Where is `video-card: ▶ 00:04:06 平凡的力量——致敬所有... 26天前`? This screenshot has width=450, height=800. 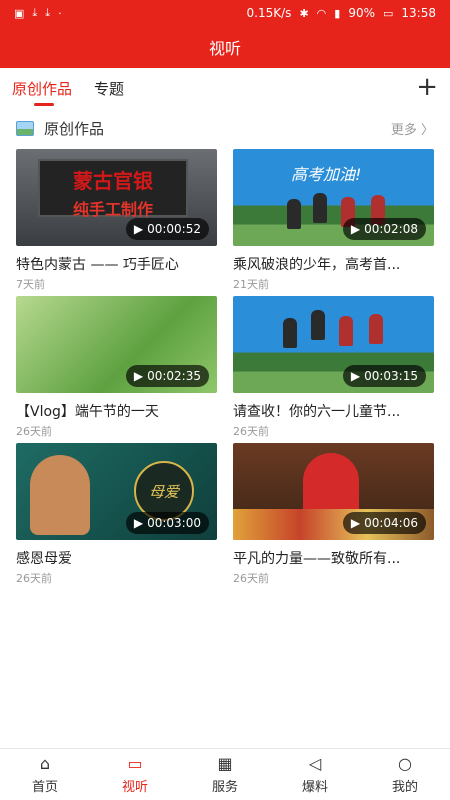 video-card: ▶ 00:04:06 平凡的力量——致敬所有... 26天前 is located at coordinates (333, 516).